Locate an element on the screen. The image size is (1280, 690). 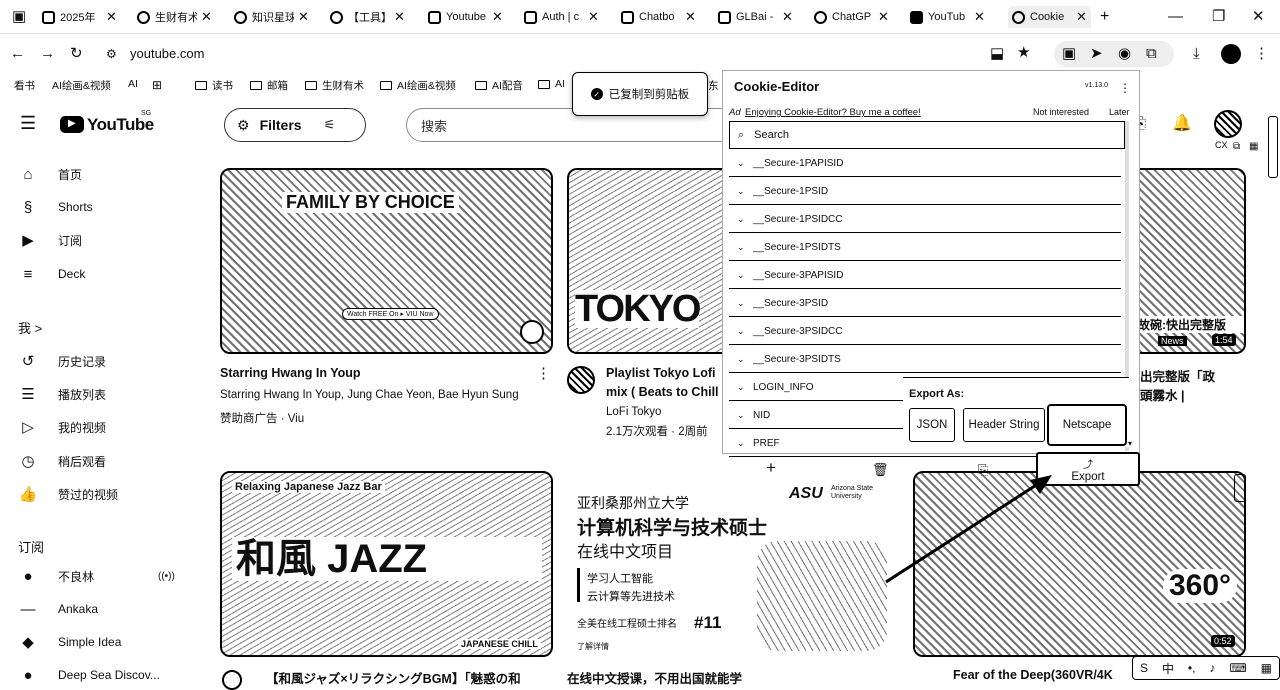
add-cookie-icon: + is located at coordinates (771, 467).